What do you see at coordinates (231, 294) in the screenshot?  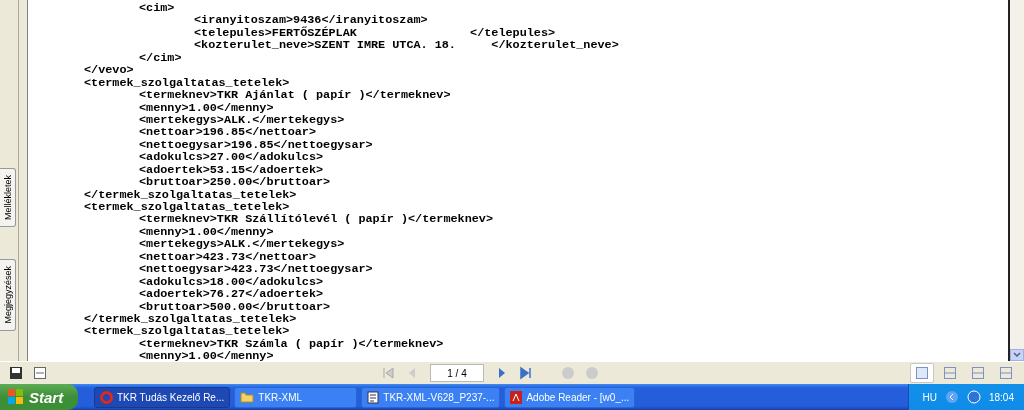 I see `xml-line: <adoertek>76.27</adoertek>` at bounding box center [231, 294].